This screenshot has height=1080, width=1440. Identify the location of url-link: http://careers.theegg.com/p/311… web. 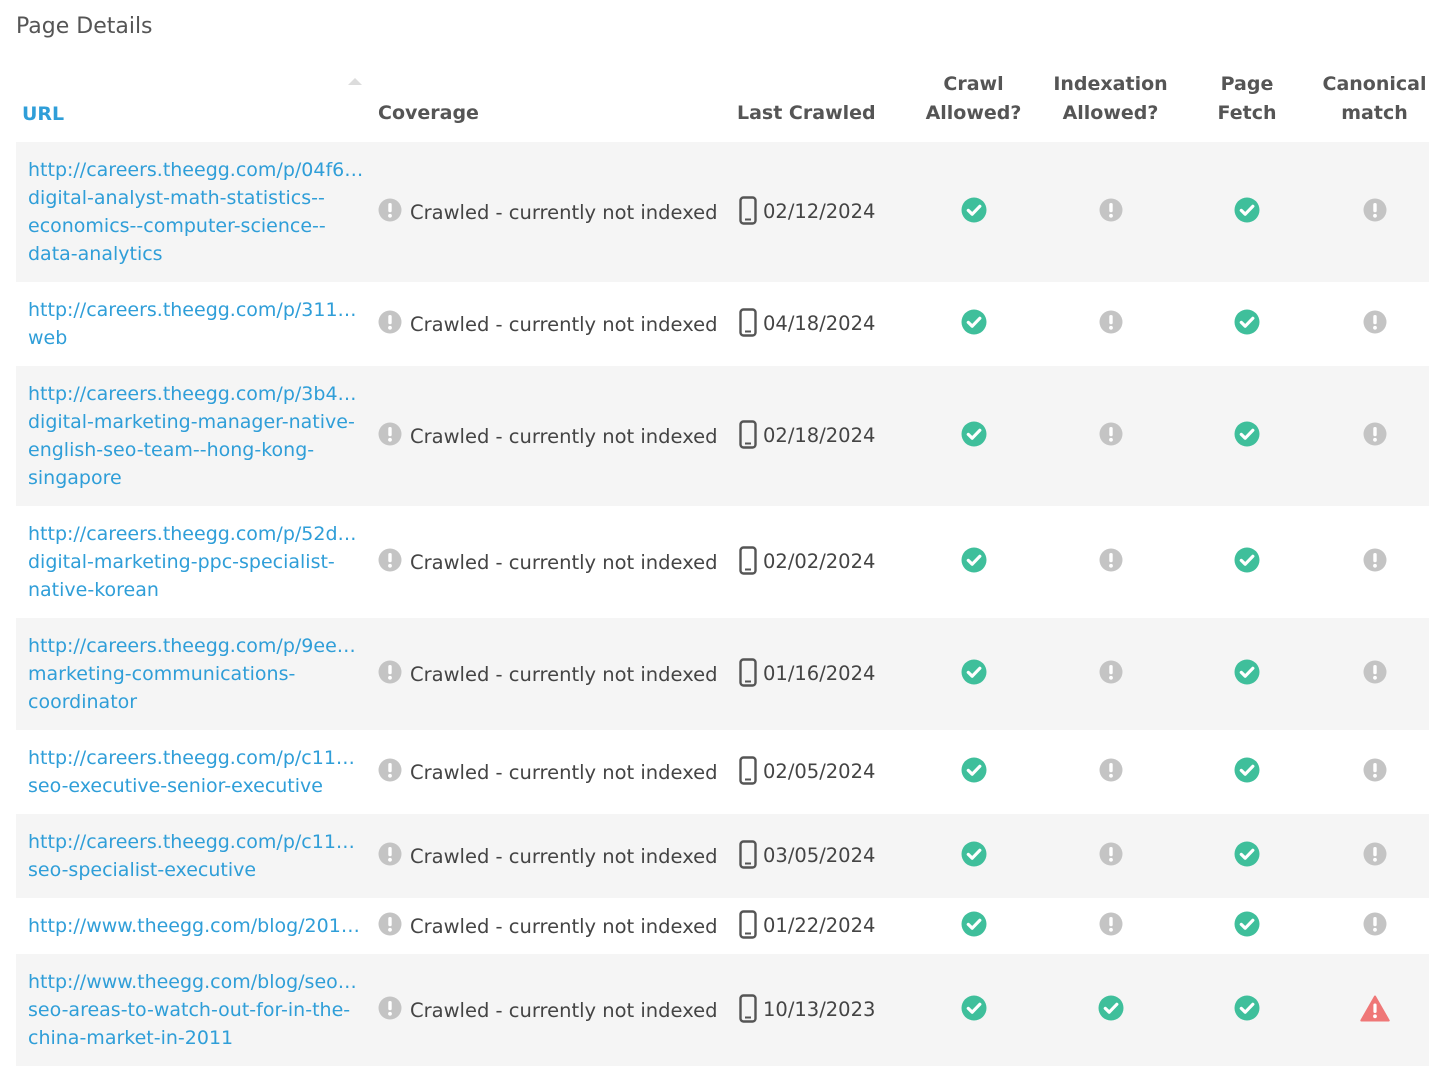
(196, 324).